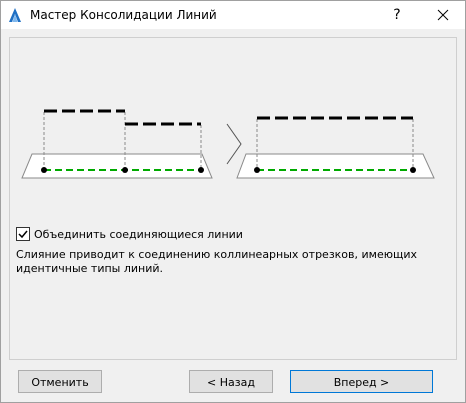 The height and width of the screenshot is (403, 466). What do you see at coordinates (60, 381) in the screenshot?
I see `cancel-button: Отменить` at bounding box center [60, 381].